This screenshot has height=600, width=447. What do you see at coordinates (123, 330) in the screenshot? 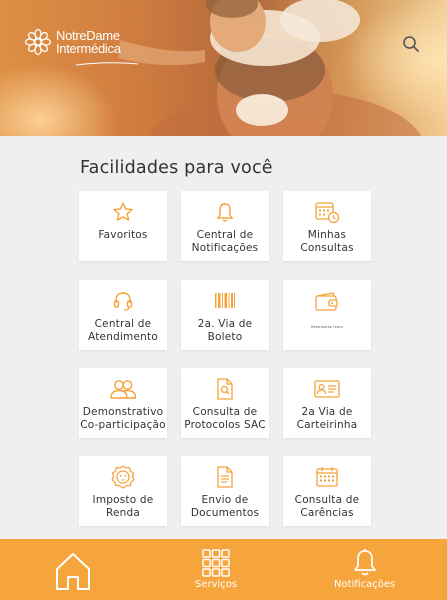
I see `tile-label: Central de Atendimento` at bounding box center [123, 330].